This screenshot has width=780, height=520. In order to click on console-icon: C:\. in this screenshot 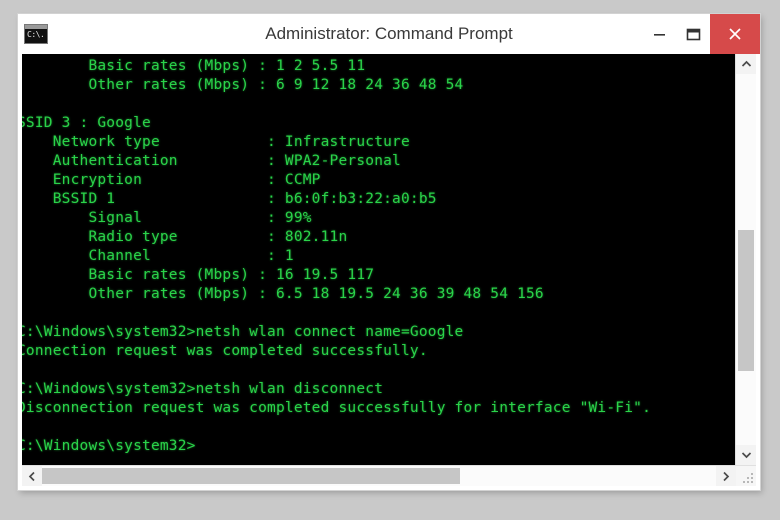, I will do `click(36, 34)`.